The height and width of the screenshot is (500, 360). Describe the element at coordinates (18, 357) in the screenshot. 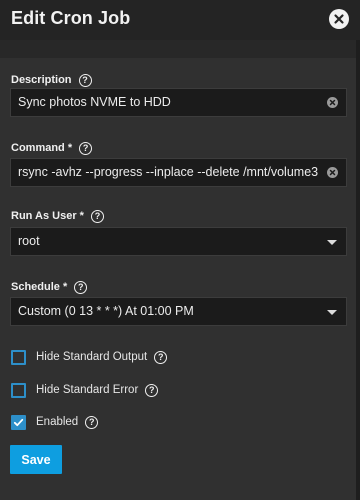

I see `hide-standard-output-checkbox` at that location.